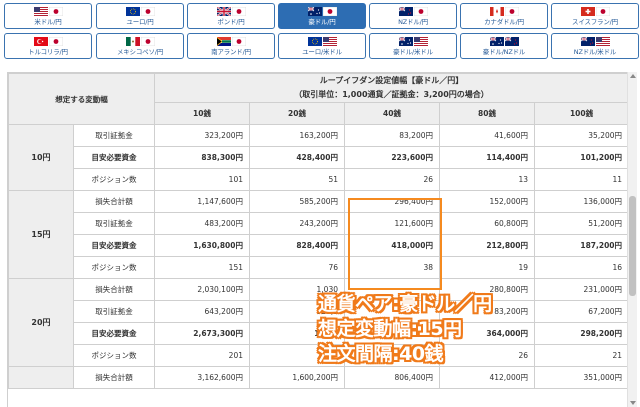  I want to click on value-cell: 201, so click(202, 355).